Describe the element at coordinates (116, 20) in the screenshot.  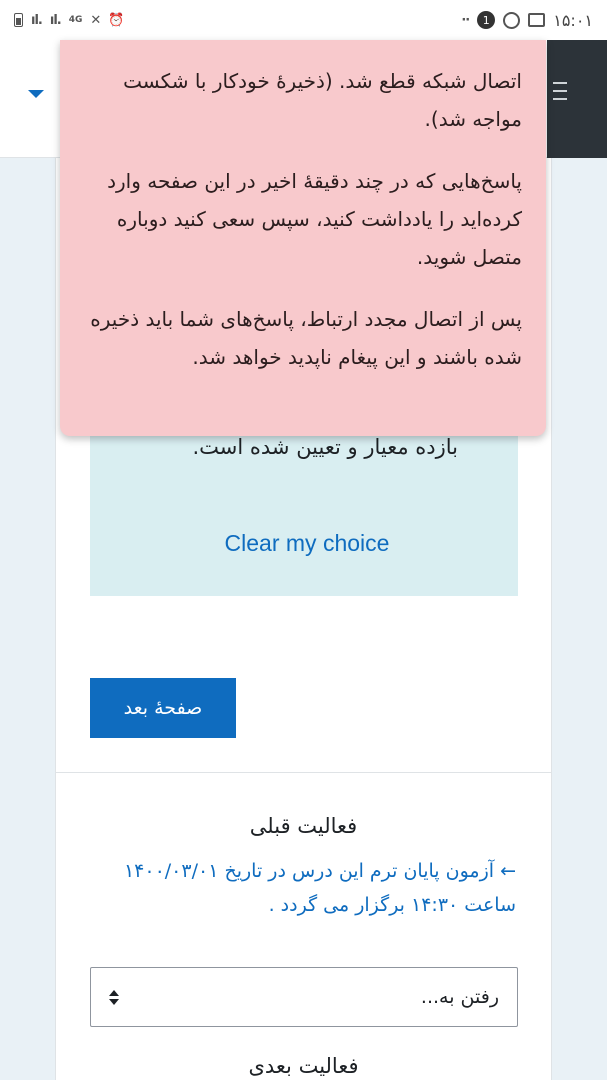
I see `alarm-icon: ⏰` at that location.